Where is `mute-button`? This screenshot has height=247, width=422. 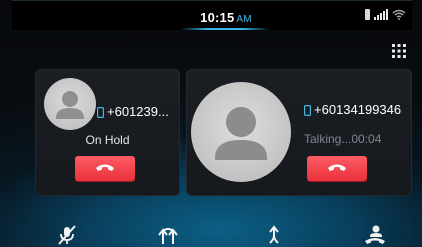 mute-button is located at coordinates (68, 235).